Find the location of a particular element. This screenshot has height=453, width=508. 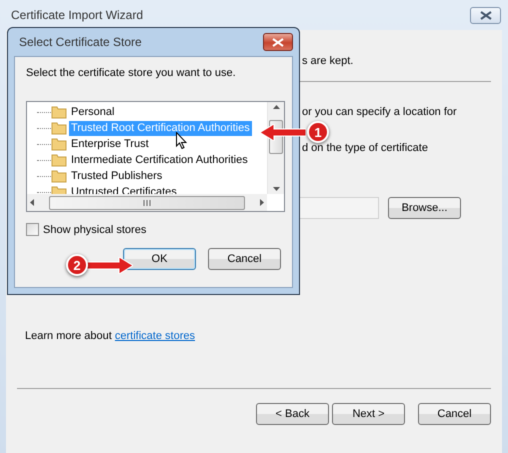

annotation-arrow is located at coordinates (110, 265).